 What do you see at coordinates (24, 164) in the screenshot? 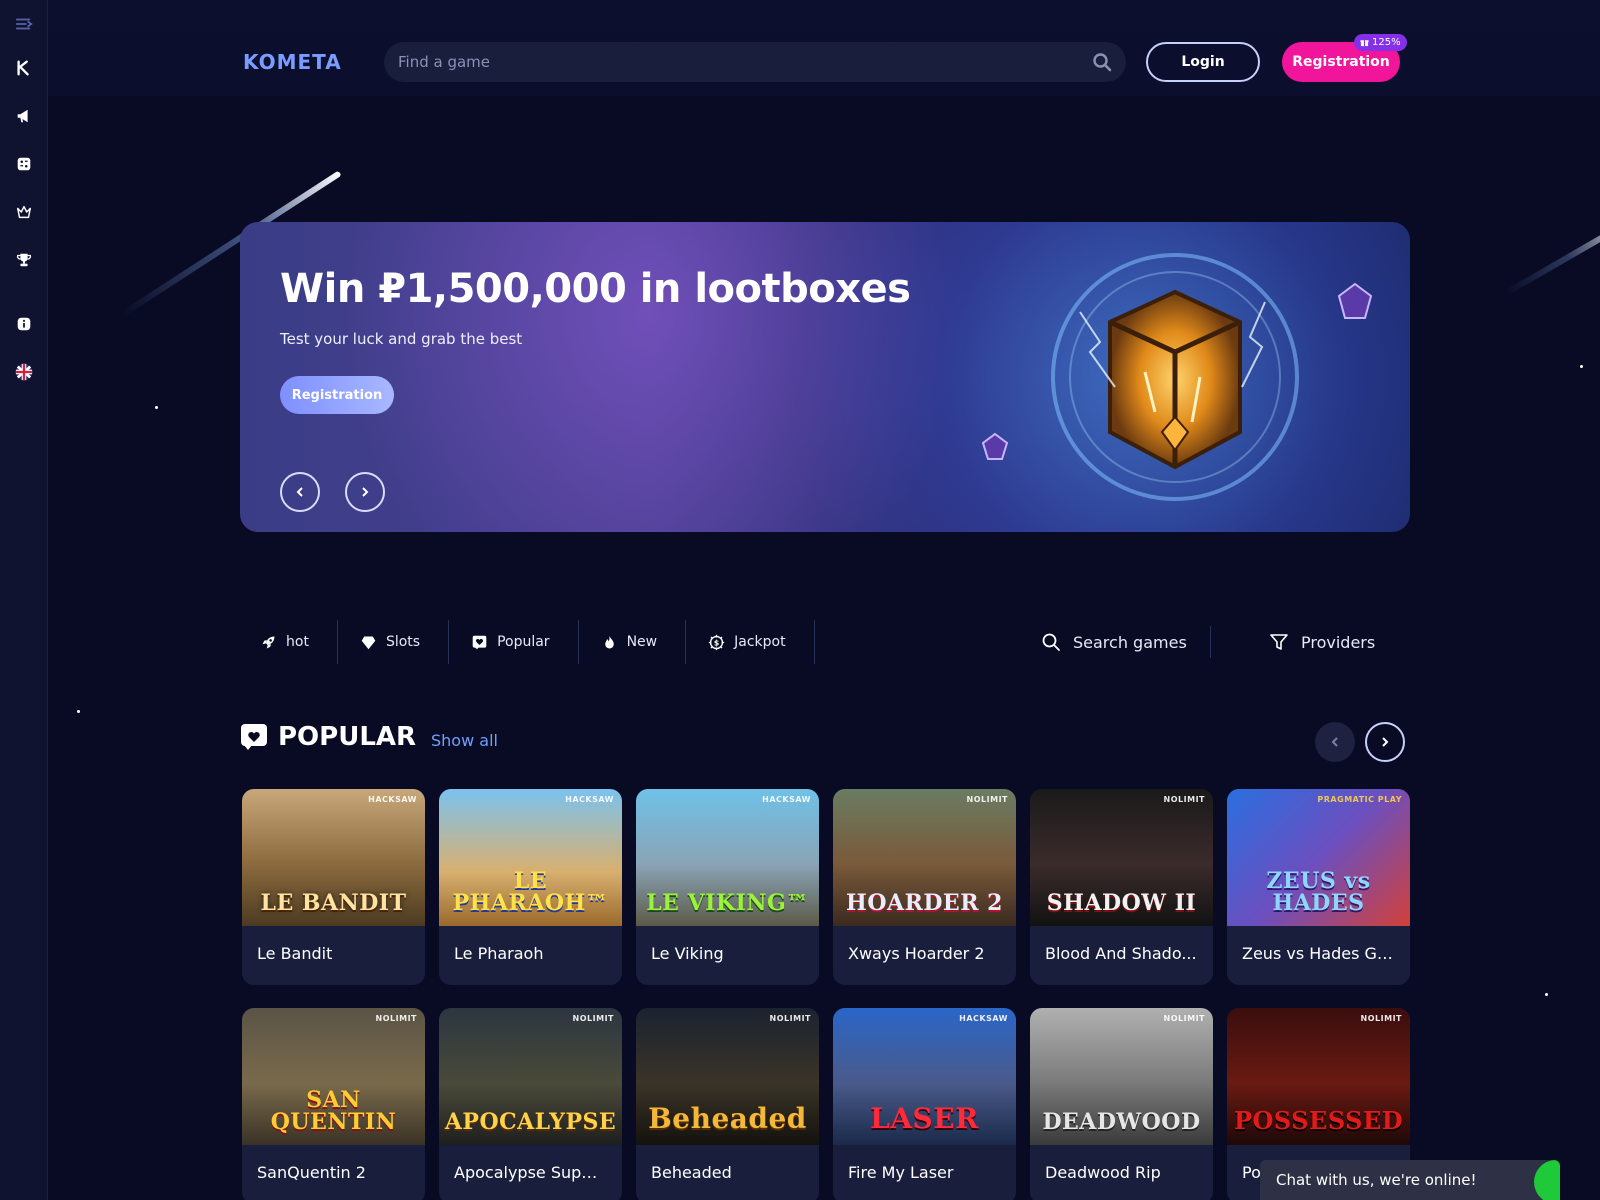
I see `sidebar-item-games` at bounding box center [24, 164].